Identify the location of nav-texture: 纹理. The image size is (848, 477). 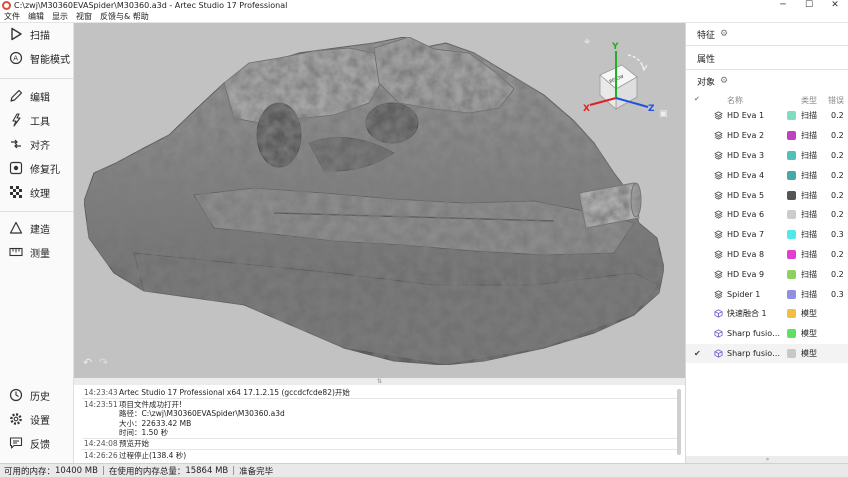
(37, 192).